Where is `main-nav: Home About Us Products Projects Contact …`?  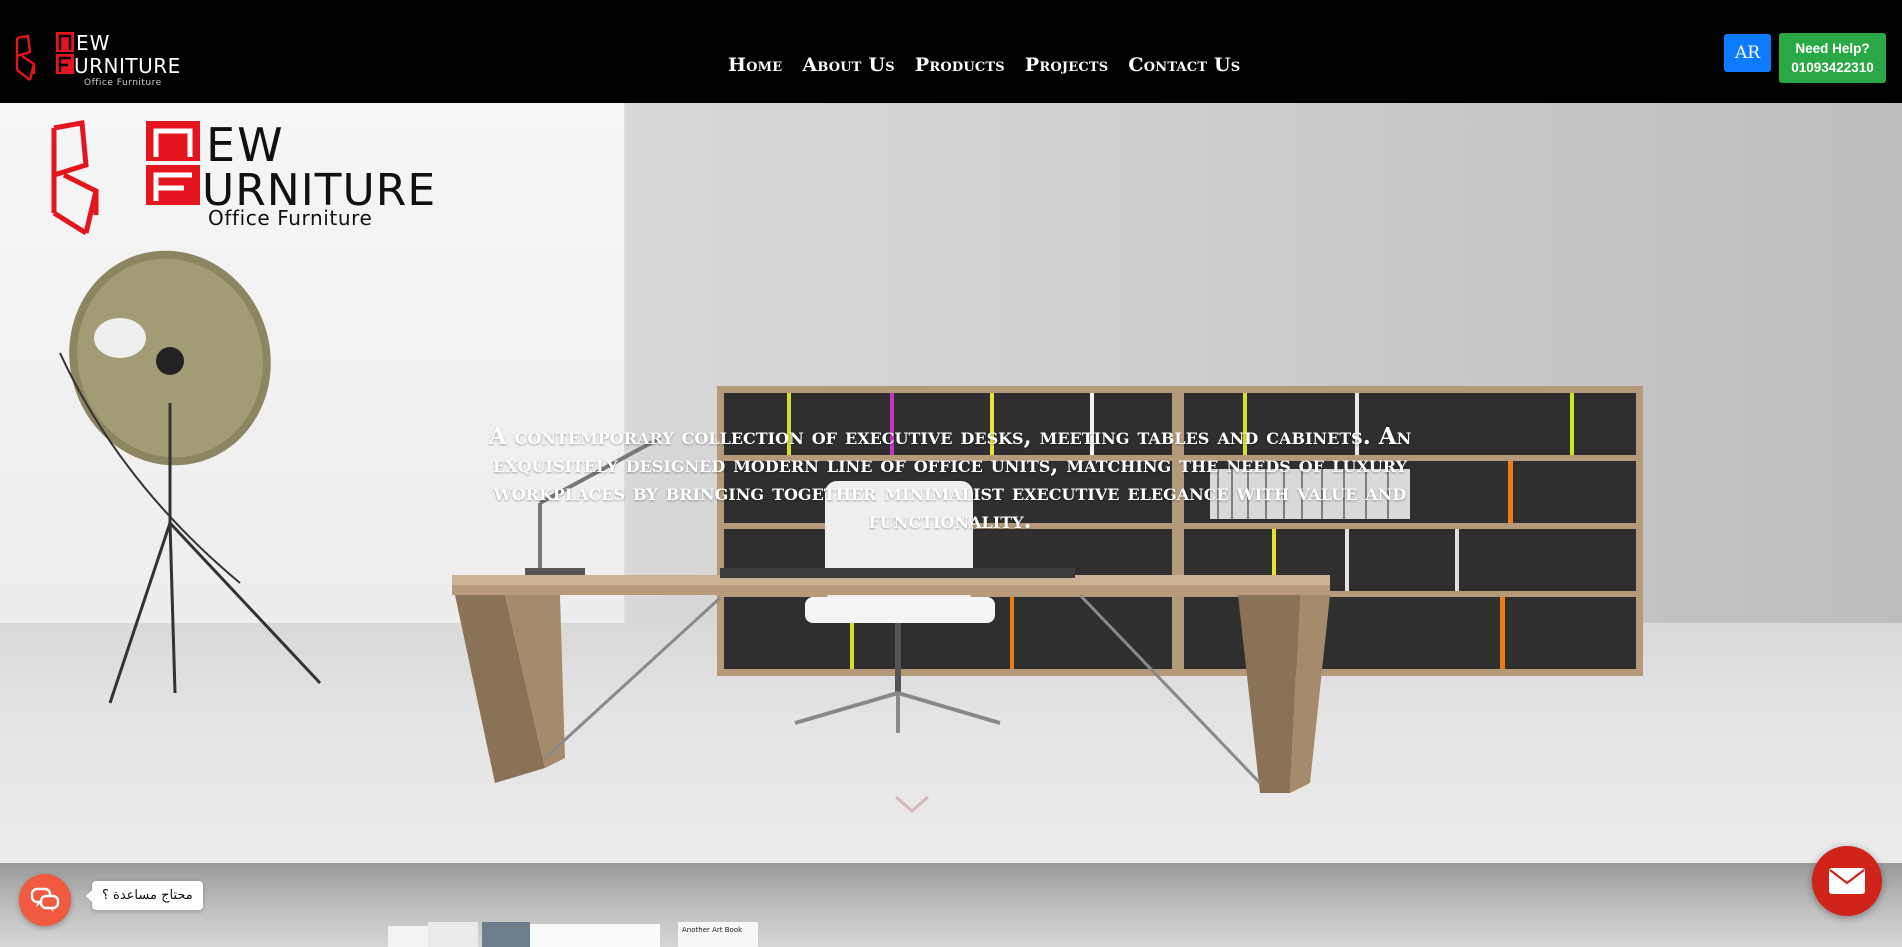 main-nav: Home About Us Products Projects Contact … is located at coordinates (984, 65).